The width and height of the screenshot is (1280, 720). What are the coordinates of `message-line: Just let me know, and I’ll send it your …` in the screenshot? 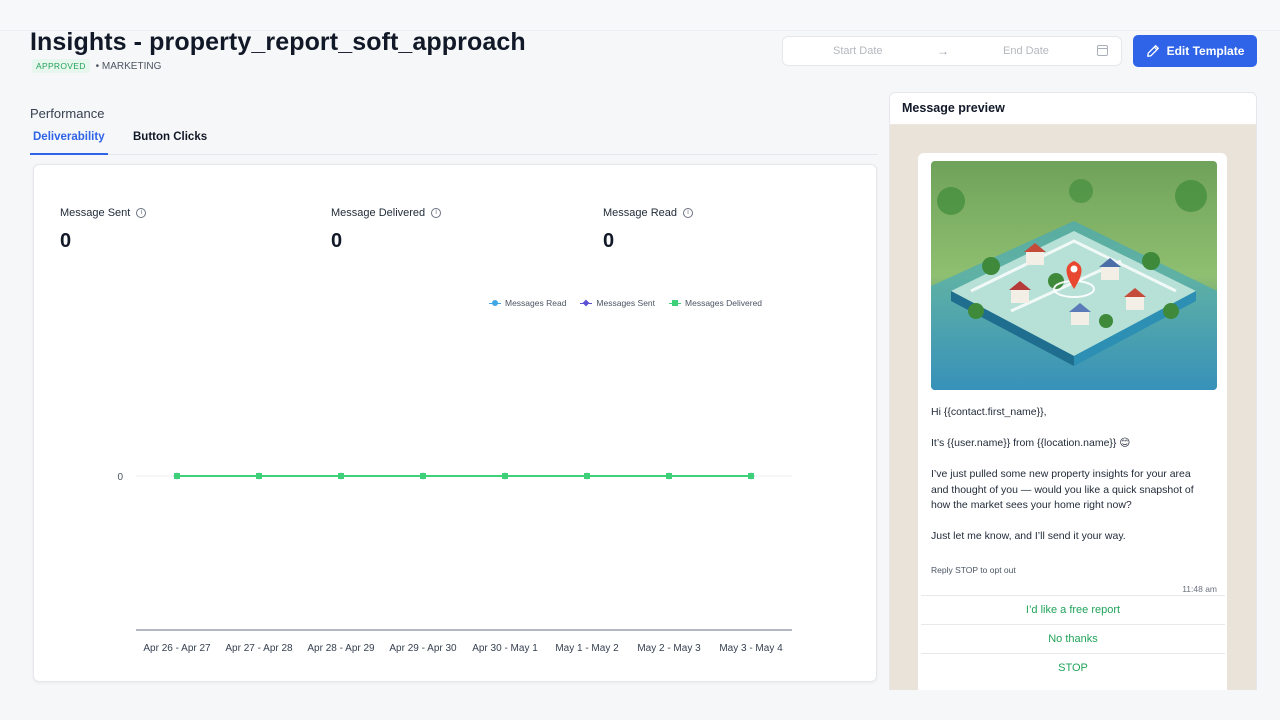 It's located at (1028, 536).